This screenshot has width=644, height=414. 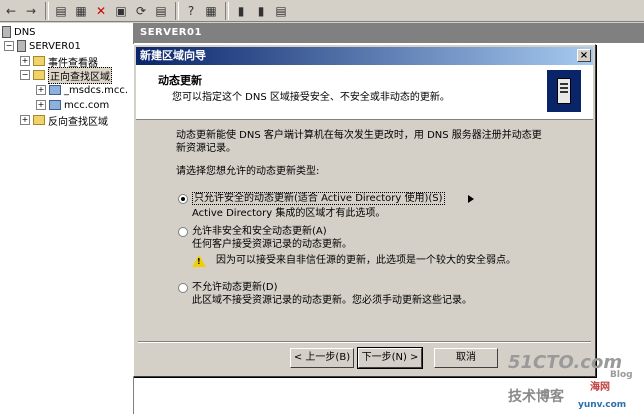 What do you see at coordinates (390, 358) in the screenshot?
I see `next-button: 下一步(N) >` at bounding box center [390, 358].